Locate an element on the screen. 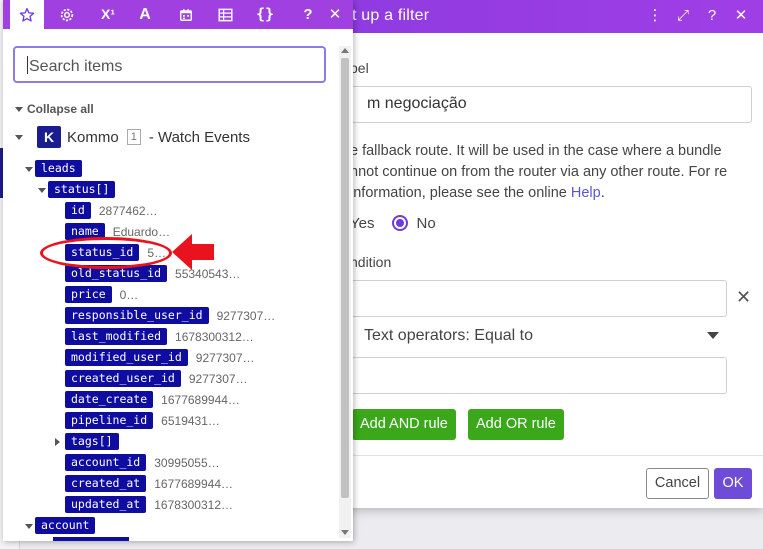 Image resolution: width=763 pixels, height=549 pixels. help-icon: ? is located at coordinates (712, 16).